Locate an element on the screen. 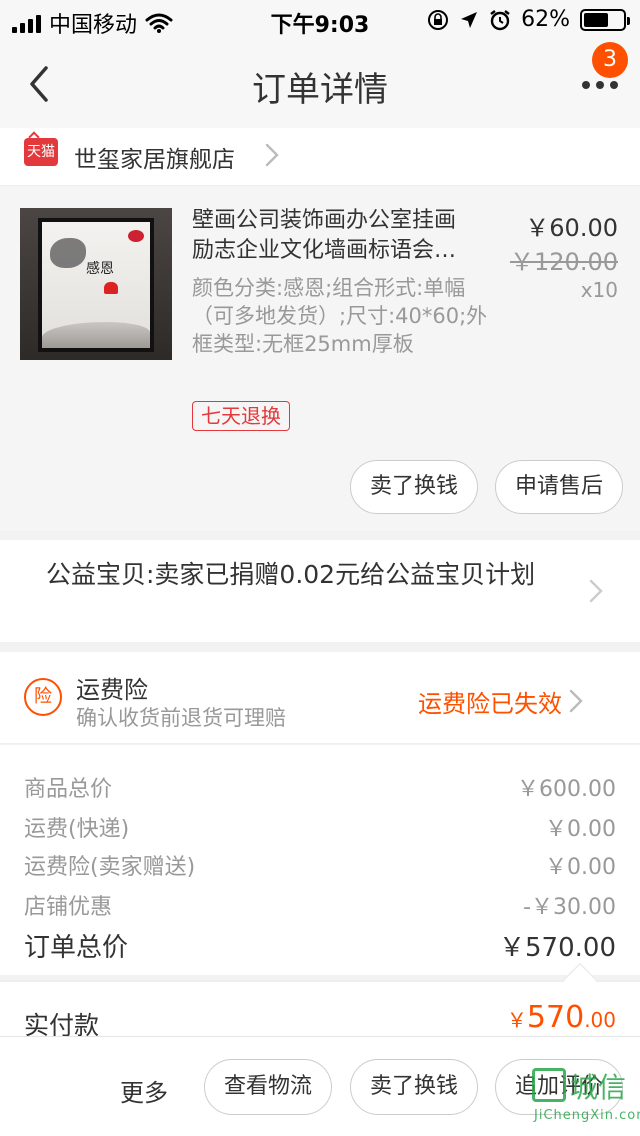  page-title: 订单详情 is located at coordinates (320, 90).